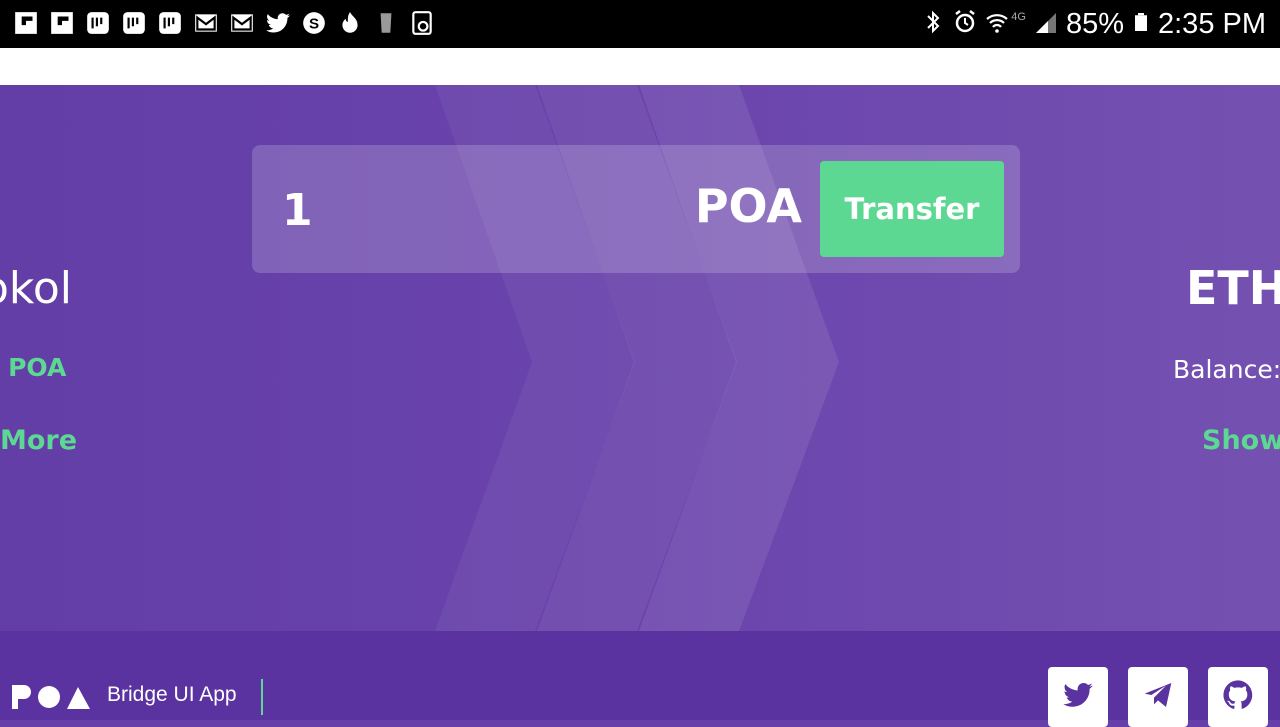 The width and height of the screenshot is (1280, 727). I want to click on svg-text: S, so click(314, 23).